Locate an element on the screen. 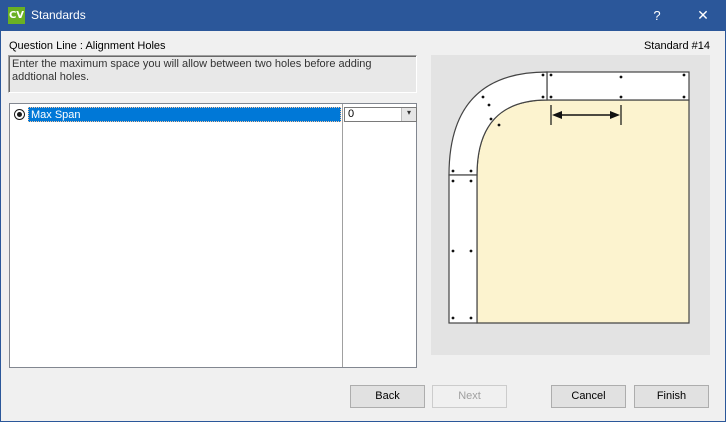  back-button: Back is located at coordinates (387, 396).